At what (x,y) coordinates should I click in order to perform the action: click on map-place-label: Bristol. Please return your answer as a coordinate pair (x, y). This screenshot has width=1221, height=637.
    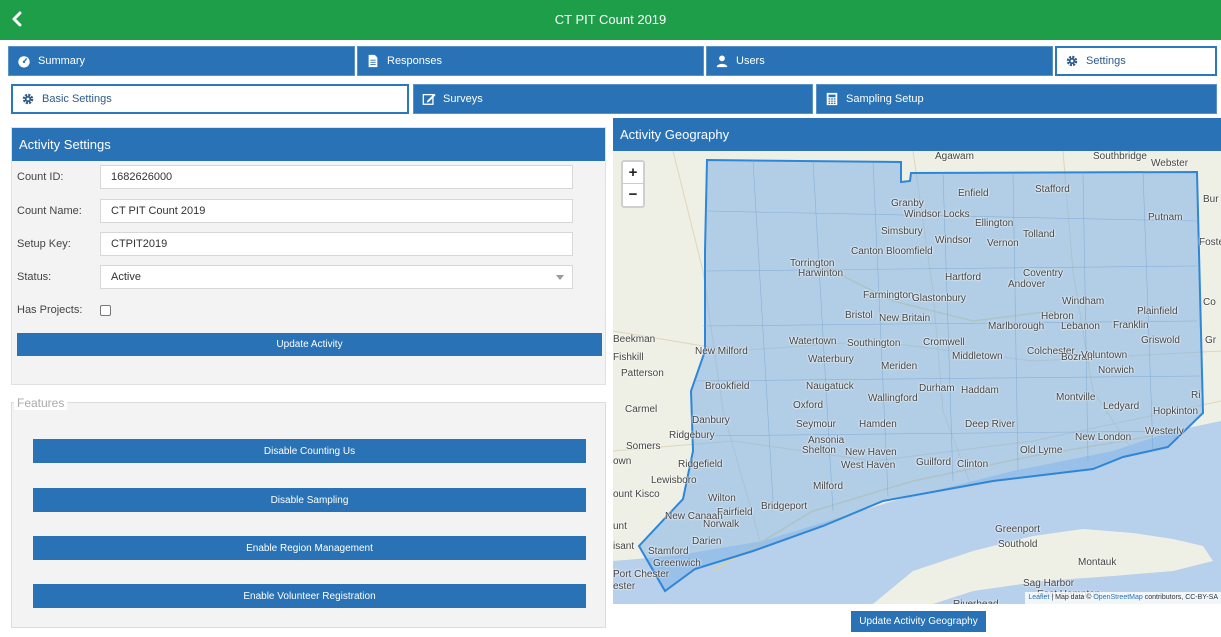
    Looking at the image, I should click on (859, 315).